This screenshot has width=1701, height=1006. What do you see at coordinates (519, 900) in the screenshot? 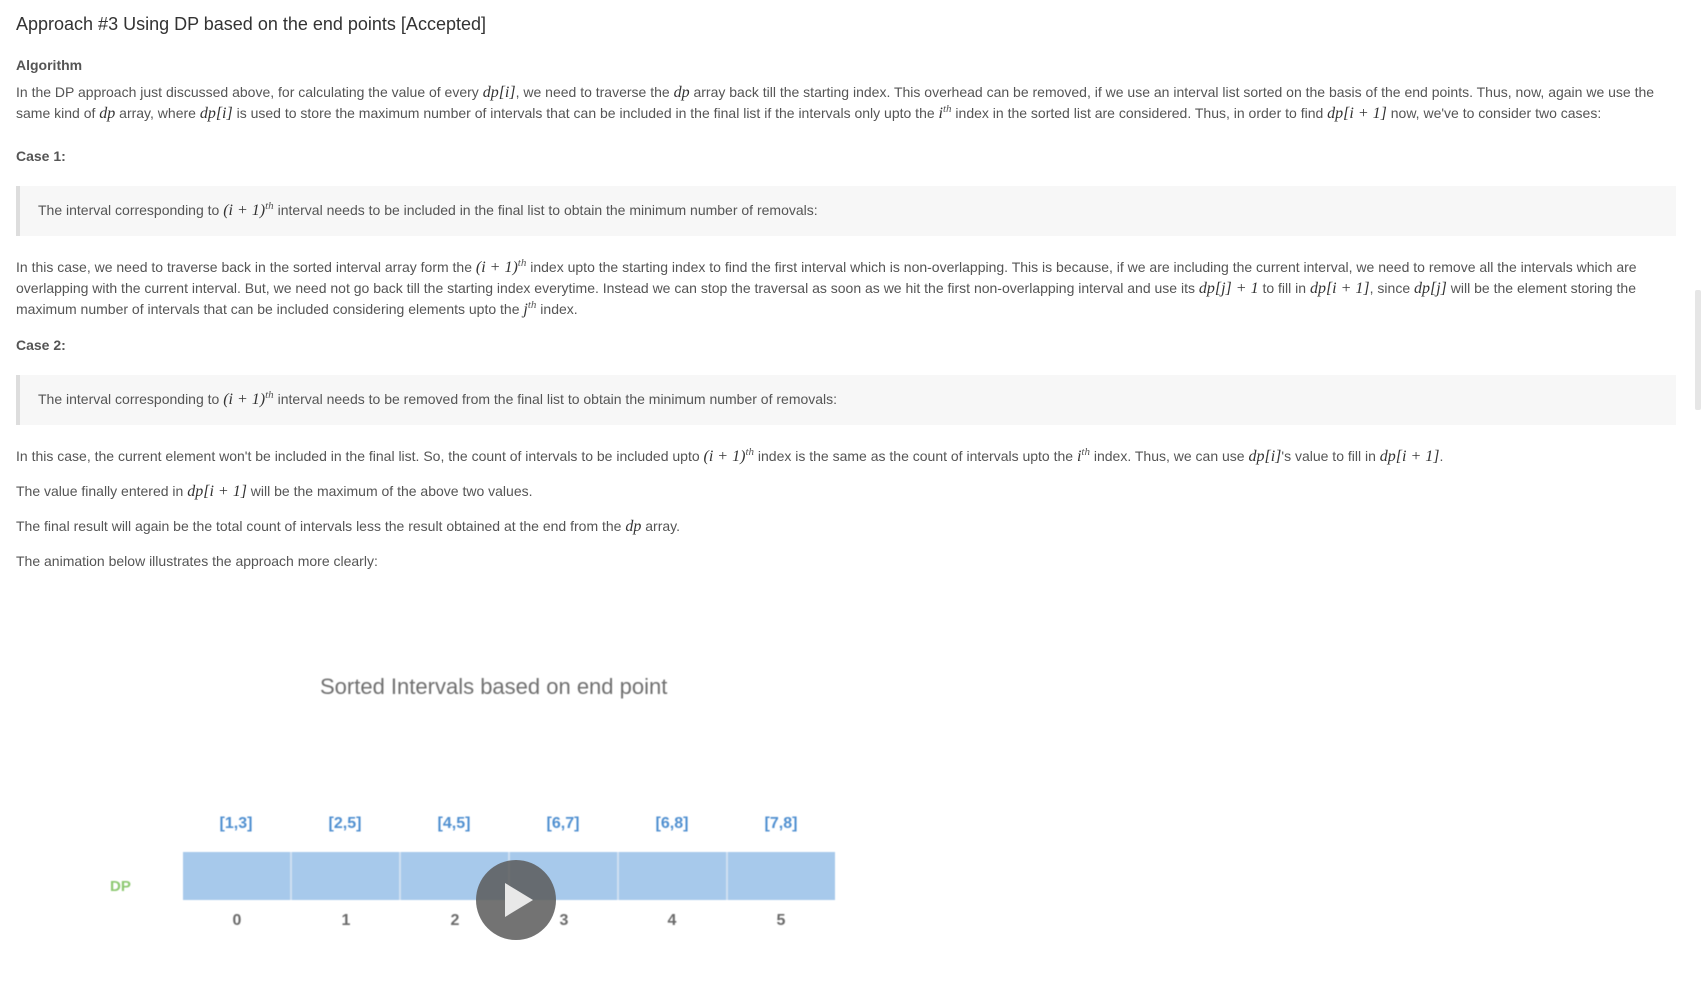
I see `play-icon` at bounding box center [519, 900].